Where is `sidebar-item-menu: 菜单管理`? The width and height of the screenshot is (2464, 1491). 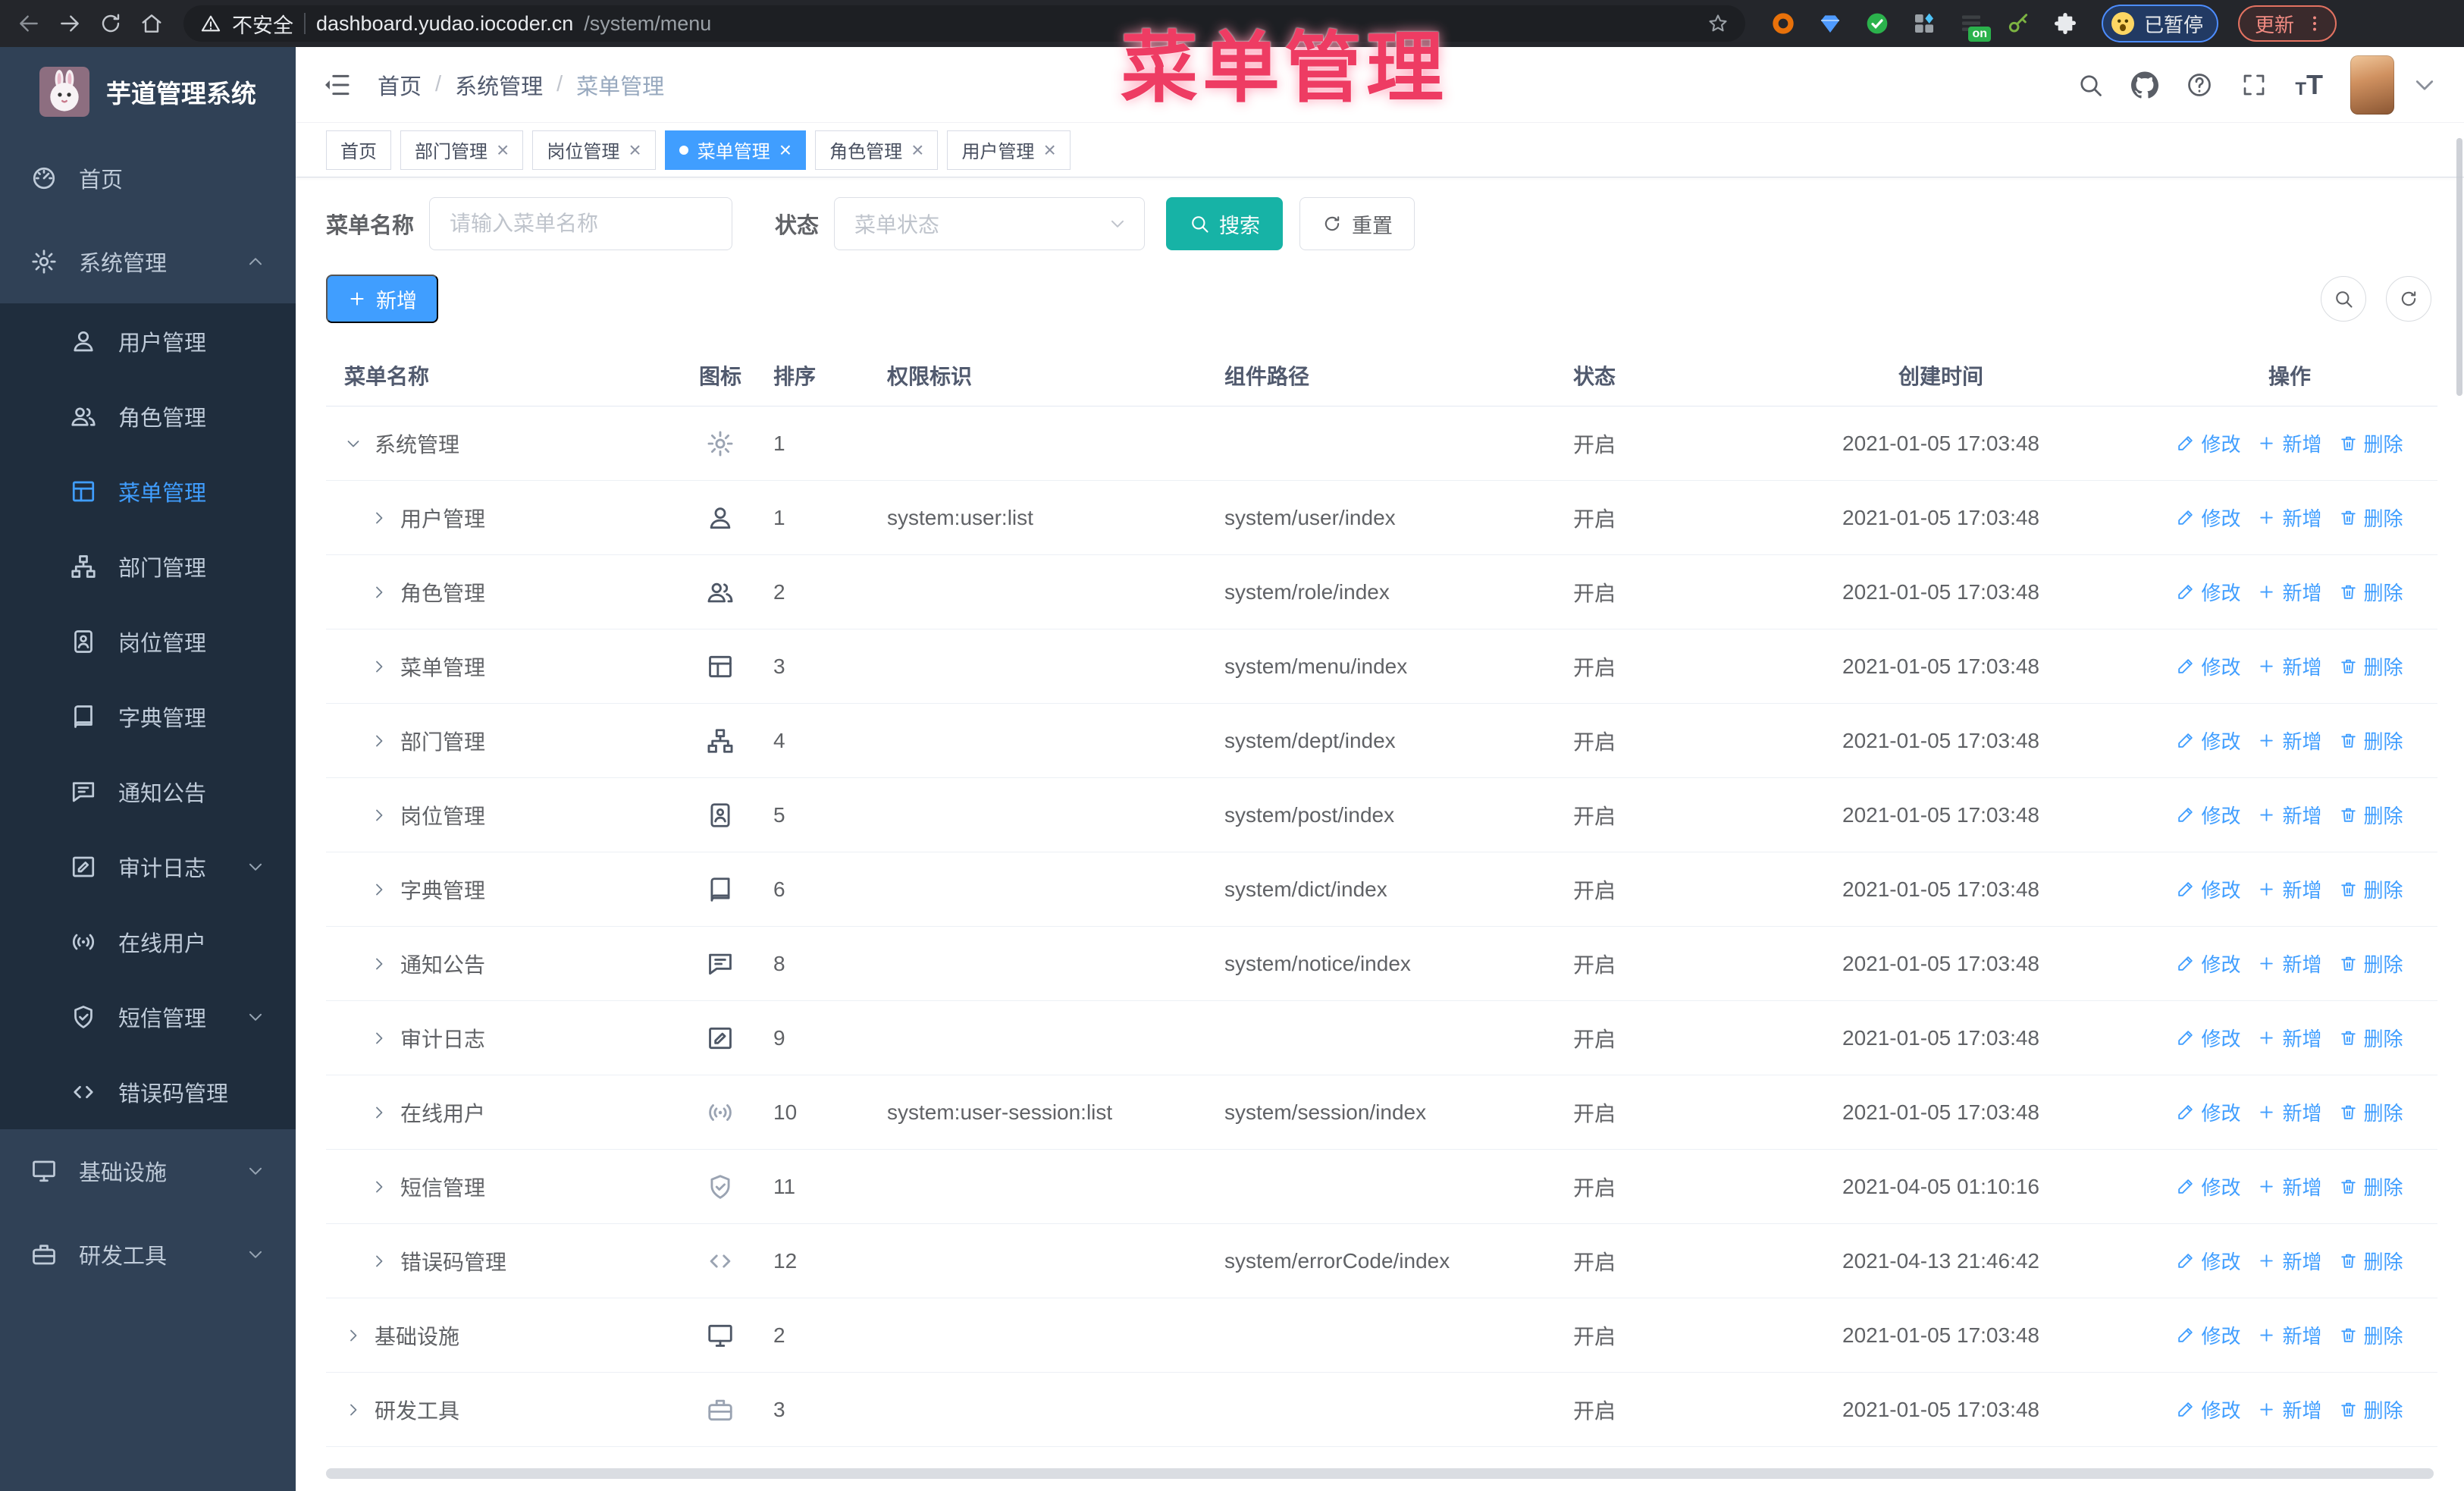
sidebar-item-menu: 菜单管理 is located at coordinates (148, 491).